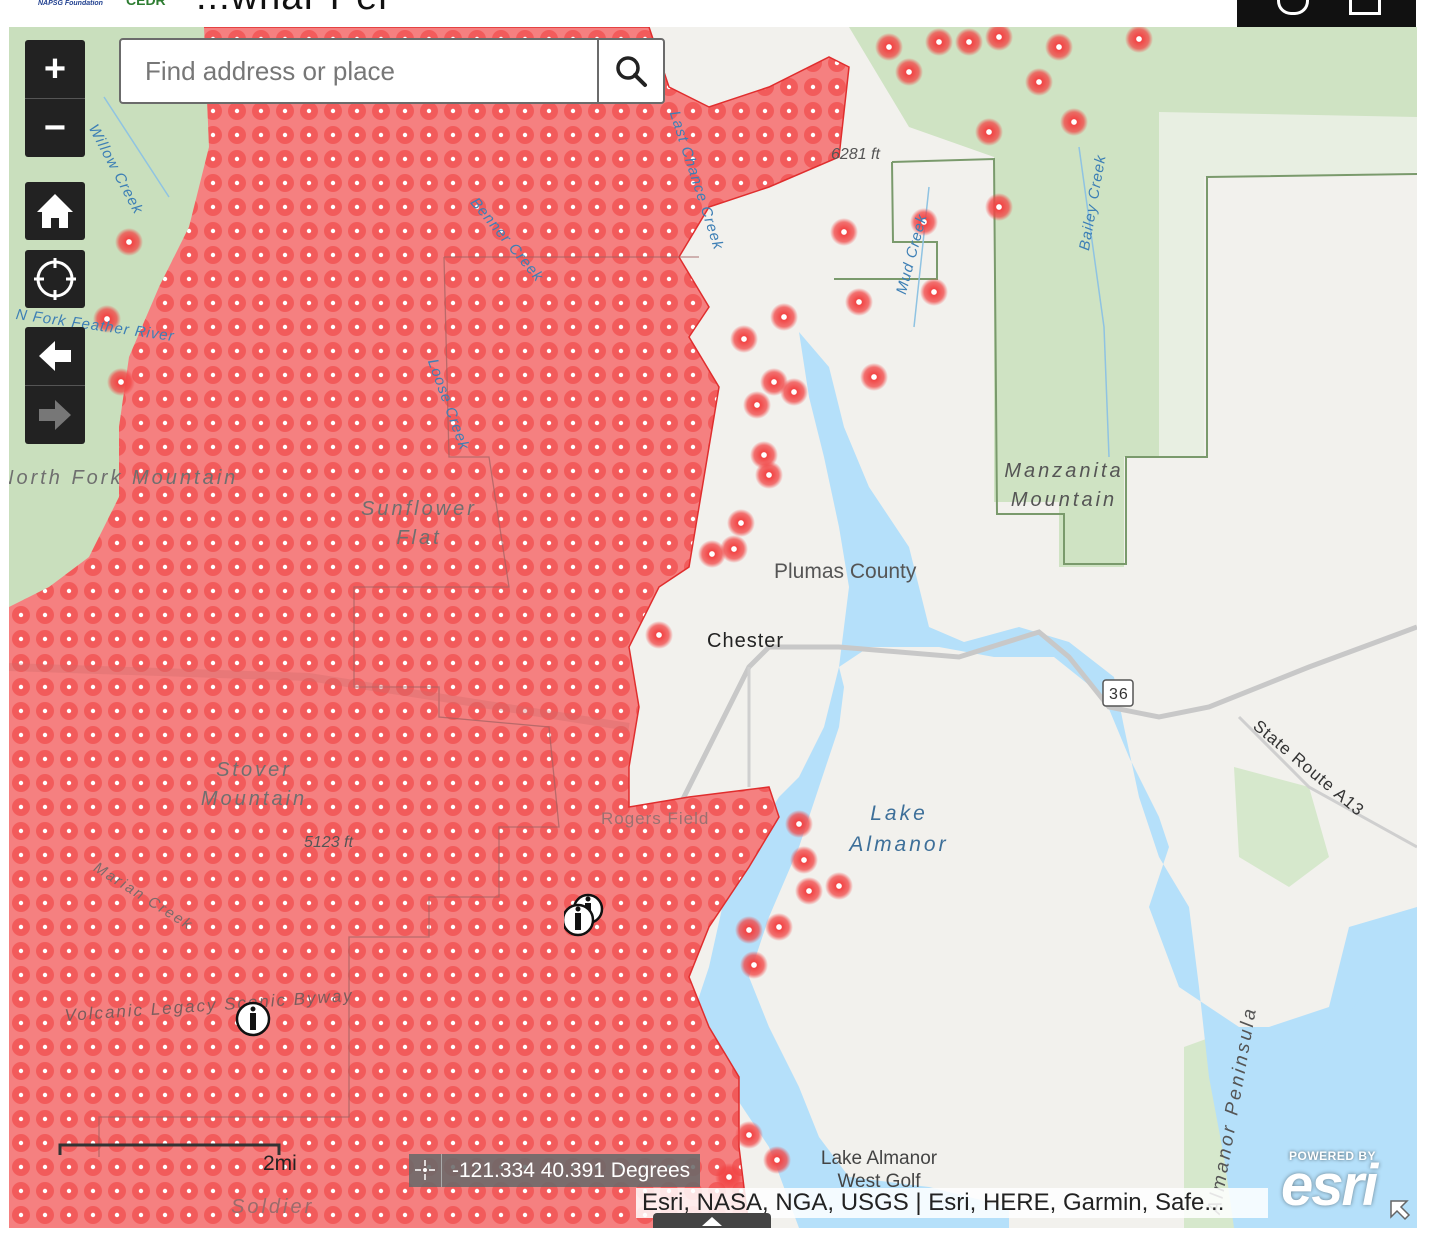  Describe the element at coordinates (1119, 694) in the screenshot. I see `label-route-36: 36` at that location.